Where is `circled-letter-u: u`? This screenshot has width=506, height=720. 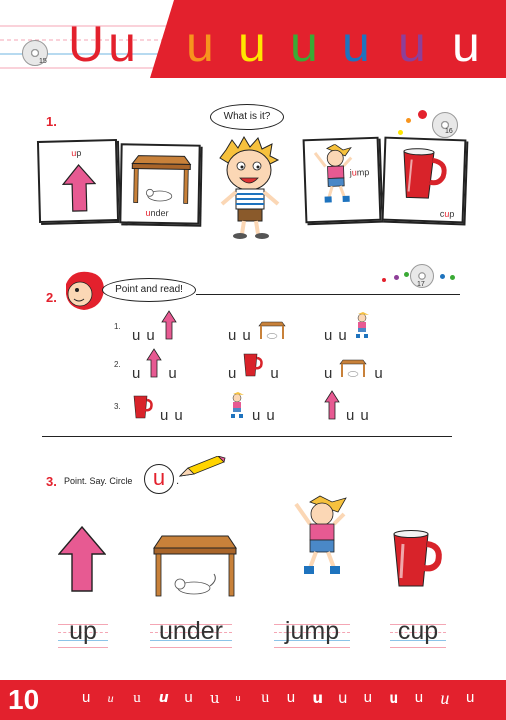
circled-letter-u: u is located at coordinates (159, 477).